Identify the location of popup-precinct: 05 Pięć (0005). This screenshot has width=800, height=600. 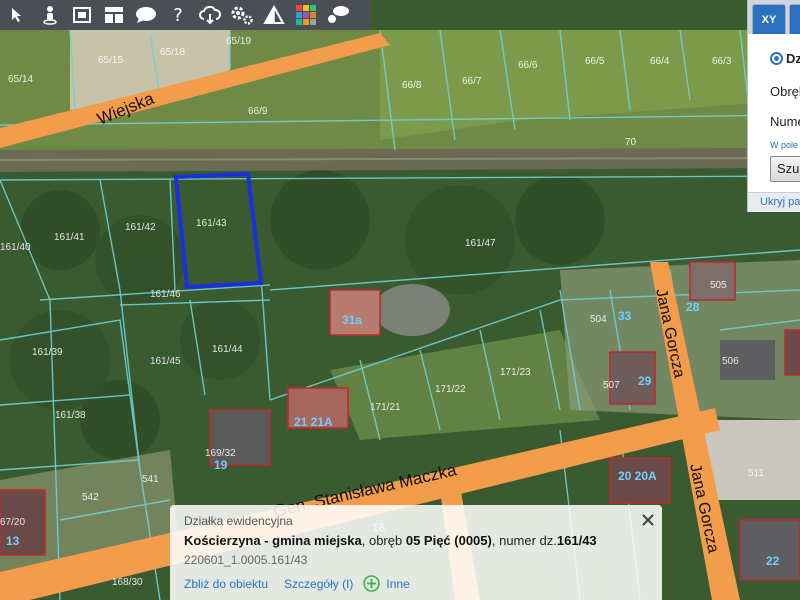
(448, 540).